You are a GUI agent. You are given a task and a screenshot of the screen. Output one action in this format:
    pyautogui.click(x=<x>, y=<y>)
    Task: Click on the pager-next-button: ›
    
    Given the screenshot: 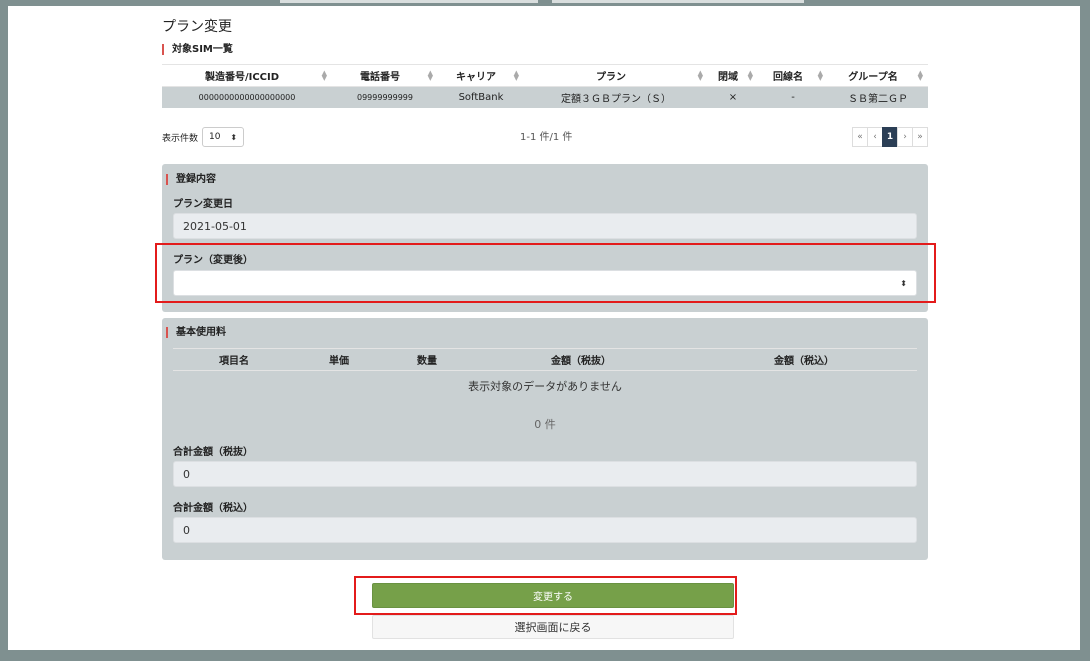 What is the action you would take?
    pyautogui.click(x=905, y=137)
    